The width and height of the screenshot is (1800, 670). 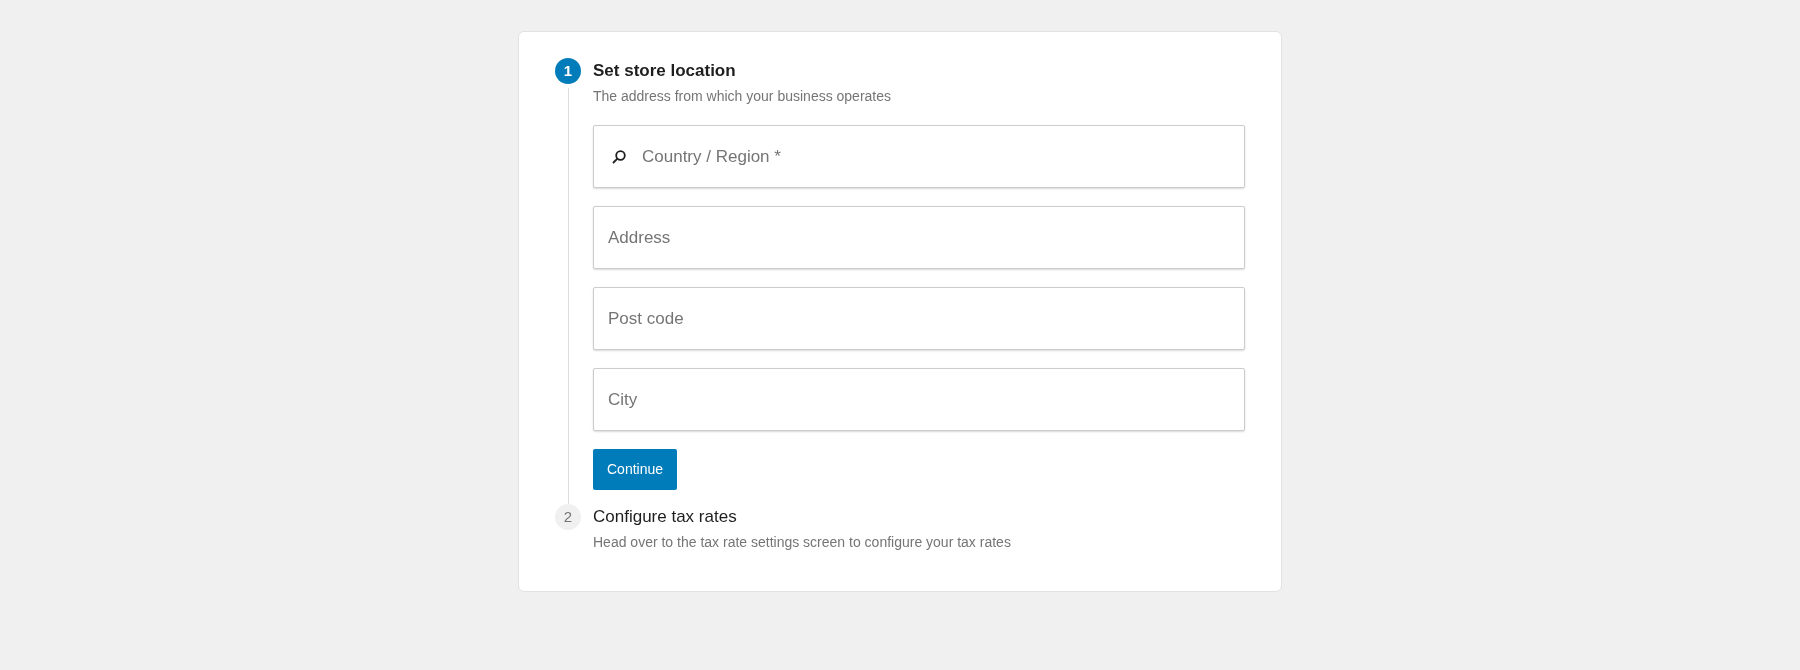 I want to click on step-title: Set store location, so click(x=665, y=71).